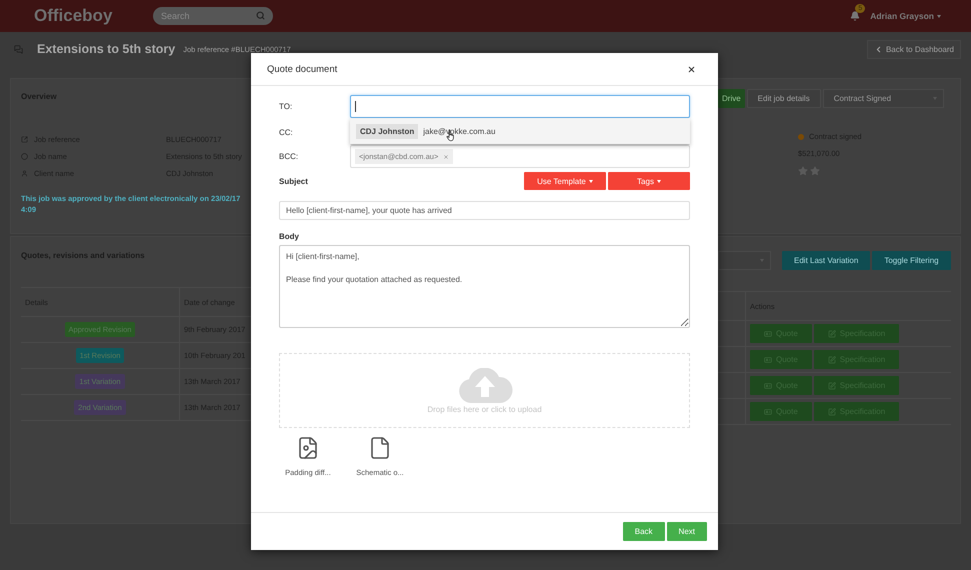 The image size is (971, 570). Describe the element at coordinates (106, 49) in the screenshot. I see `page-title: Extensions to 5th story` at that location.